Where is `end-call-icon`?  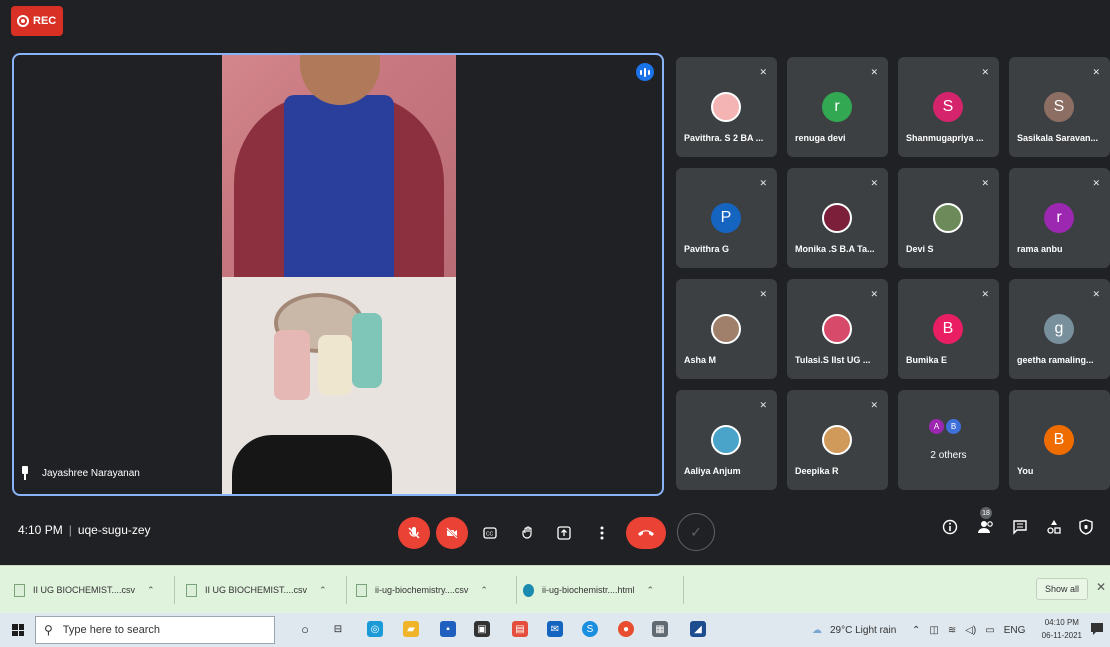 end-call-icon is located at coordinates (646, 533).